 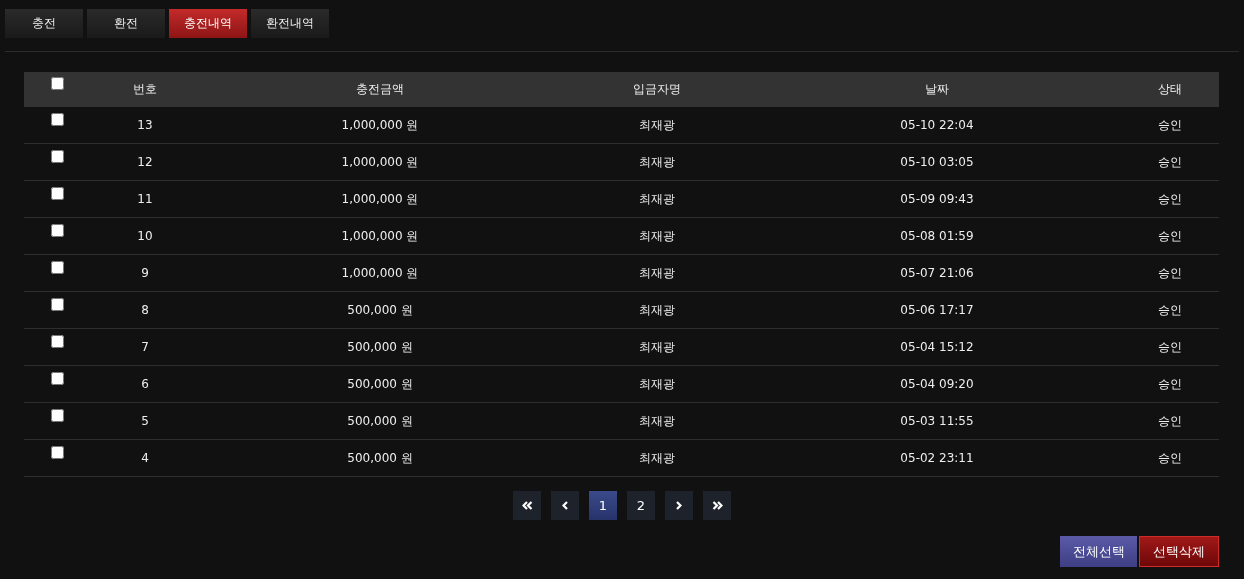 What do you see at coordinates (937, 384) in the screenshot?
I see `table-cell: 05-04 09:20` at bounding box center [937, 384].